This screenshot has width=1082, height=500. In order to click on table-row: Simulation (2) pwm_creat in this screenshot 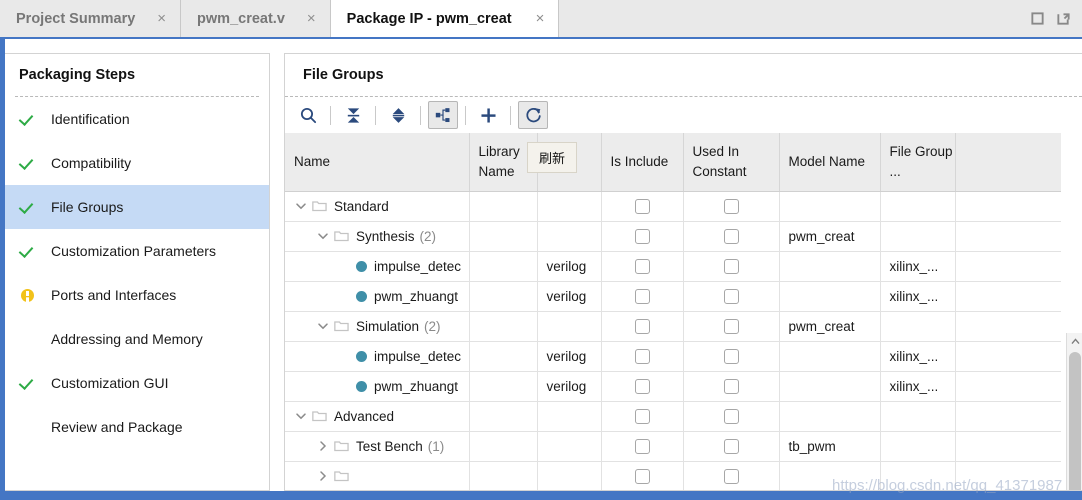, I will do `click(673, 326)`.